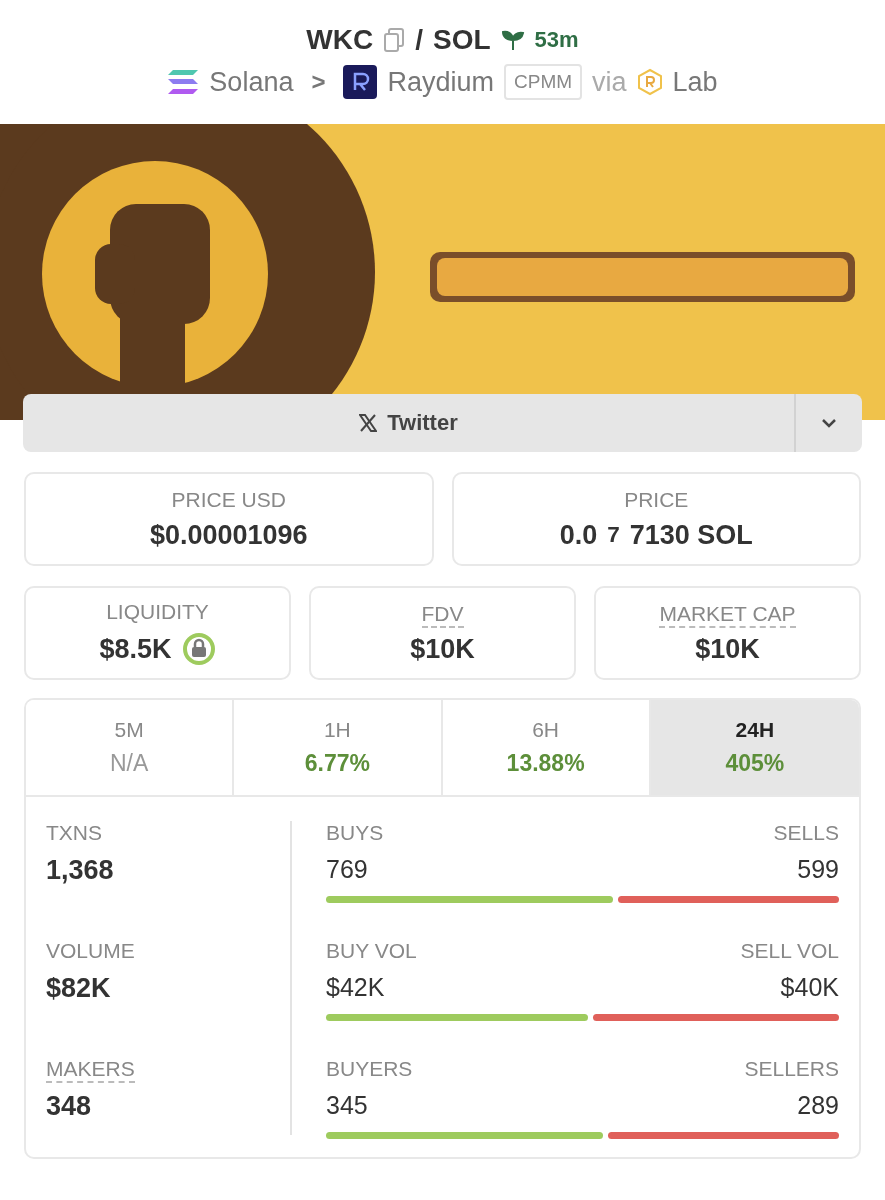  Describe the element at coordinates (727, 614) in the screenshot. I see `metric-label: MARKET CAP` at that location.